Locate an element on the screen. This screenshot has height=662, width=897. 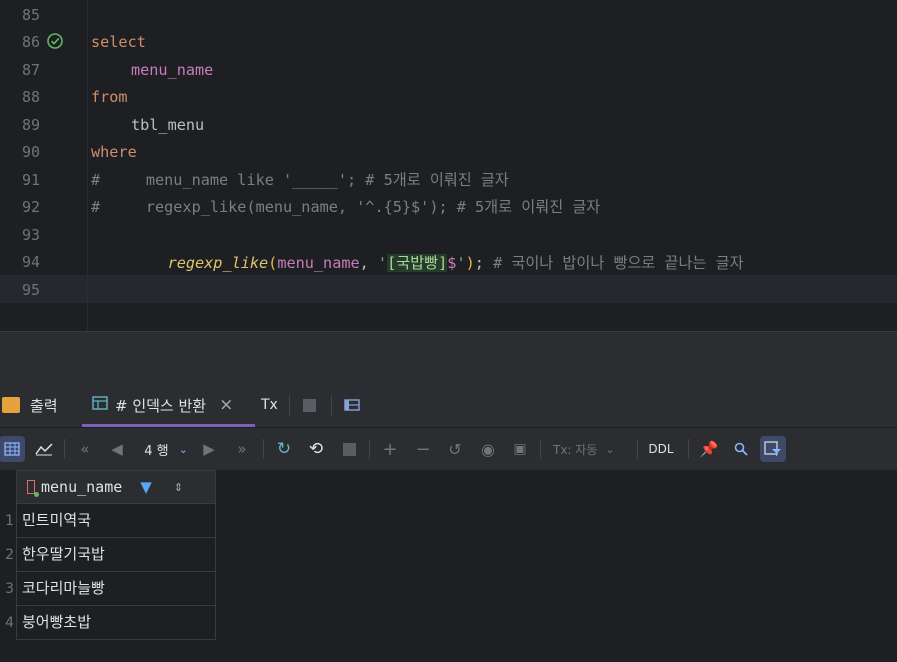
table-row: 1 민트미역국 is located at coordinates (108, 521).